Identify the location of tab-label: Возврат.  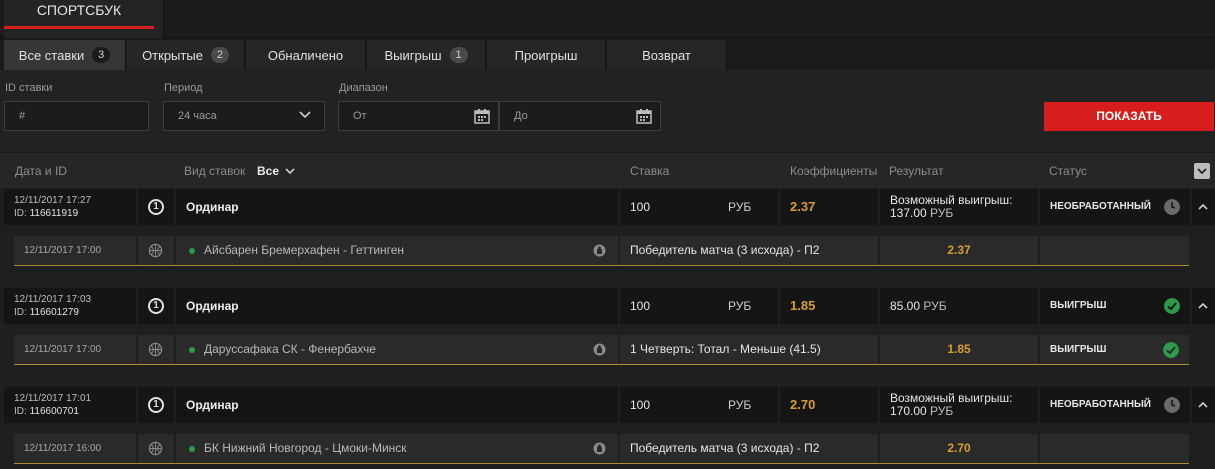
(666, 55).